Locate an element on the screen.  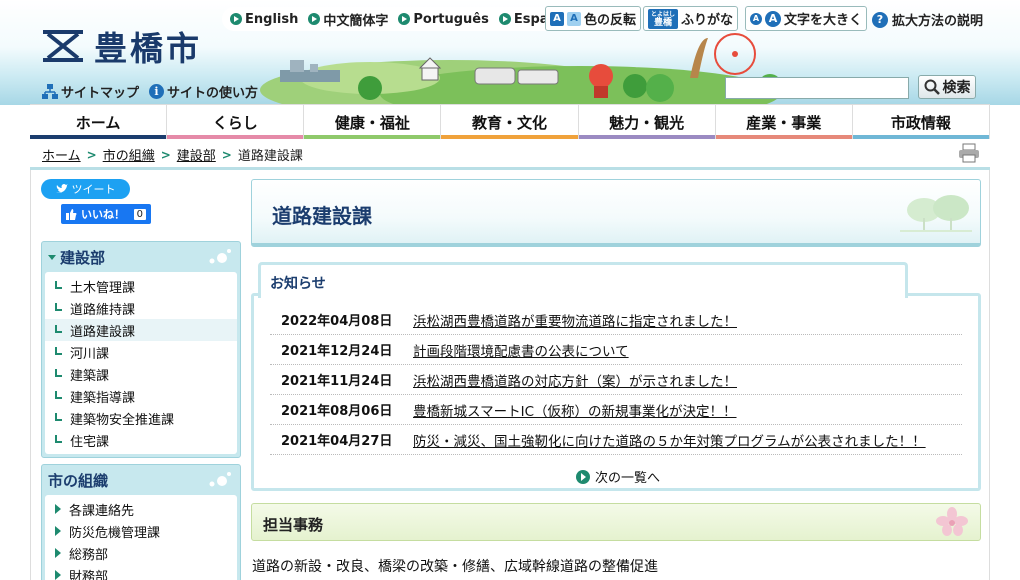
sidebar-item-disaster-management: 防災危機管理課 is located at coordinates (141, 531).